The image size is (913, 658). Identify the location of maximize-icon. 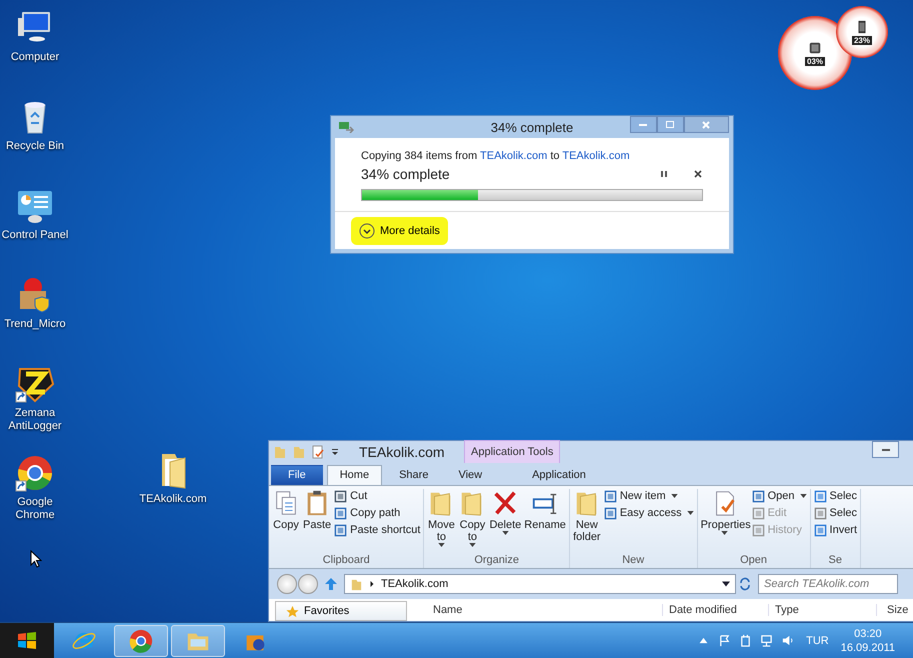
(670, 125).